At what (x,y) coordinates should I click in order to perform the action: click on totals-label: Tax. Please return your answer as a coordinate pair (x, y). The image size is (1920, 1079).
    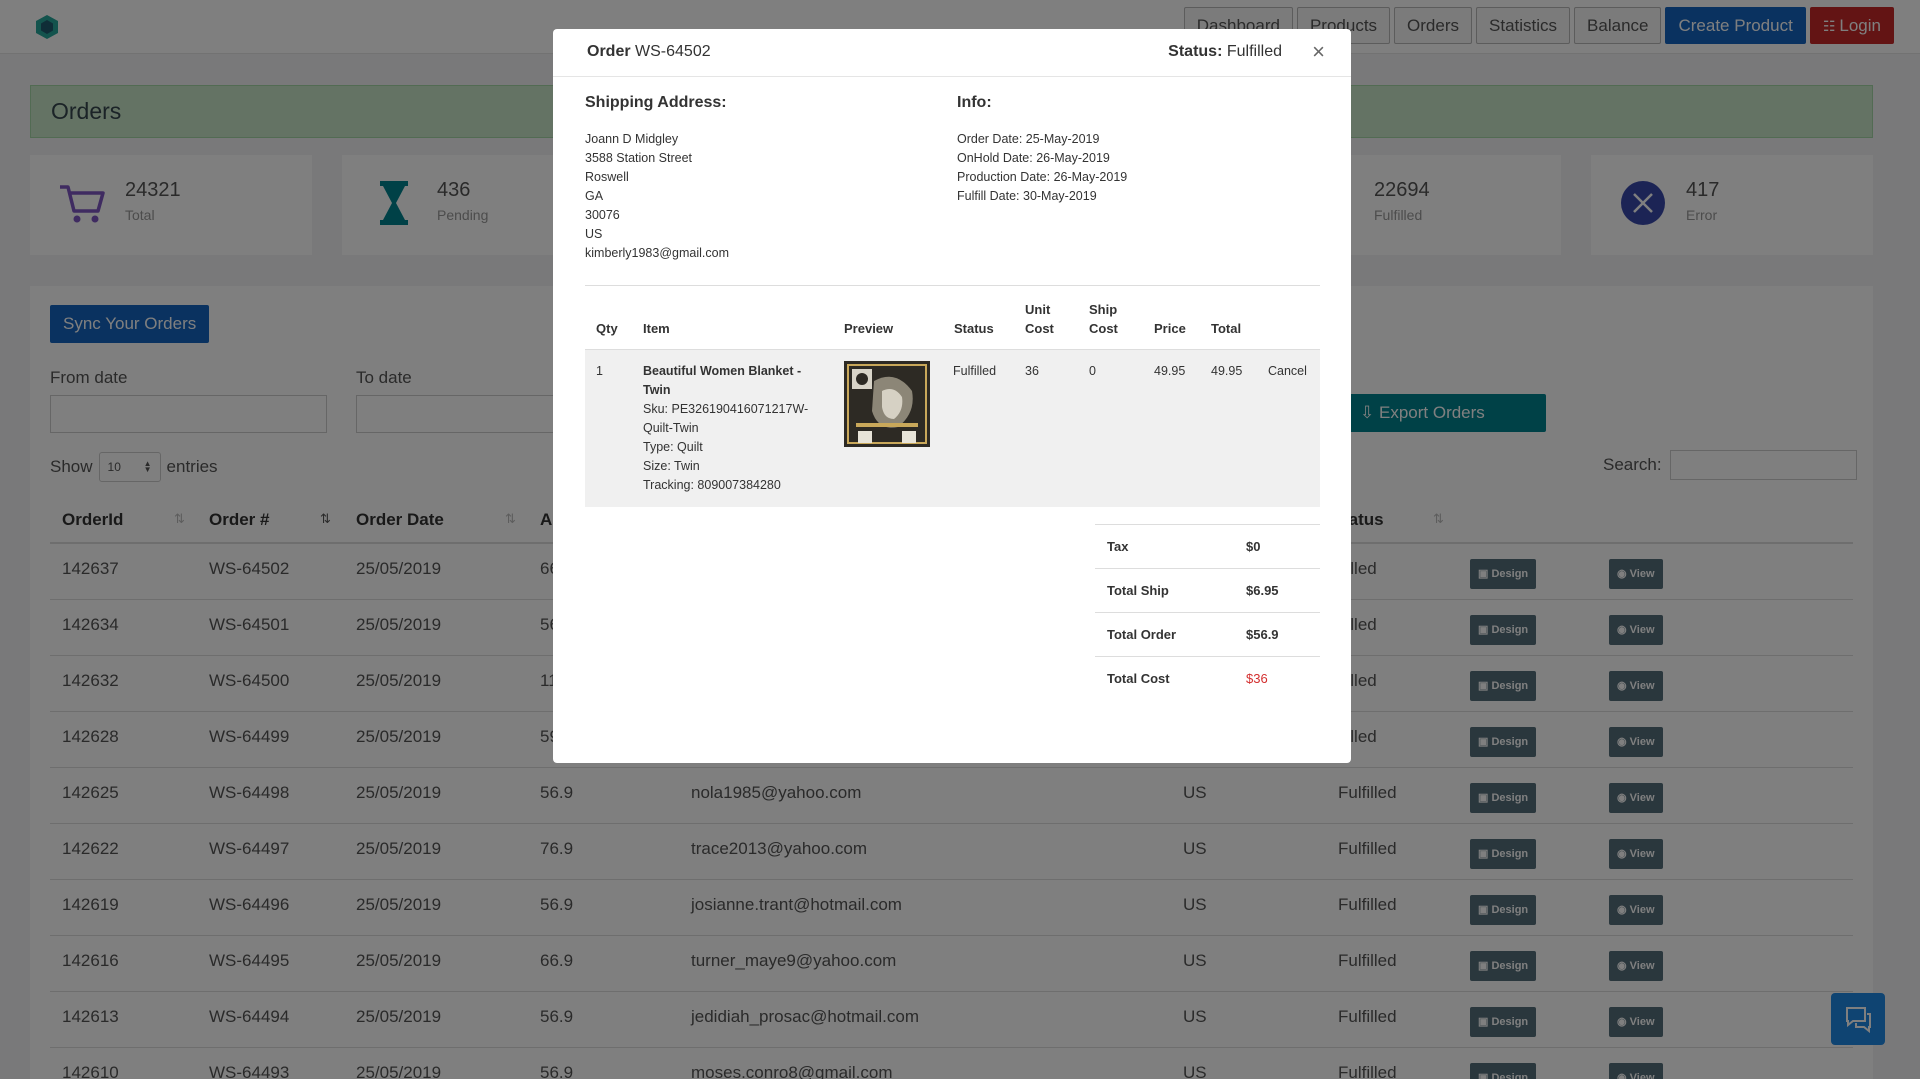
    Looking at the image, I should click on (1118, 546).